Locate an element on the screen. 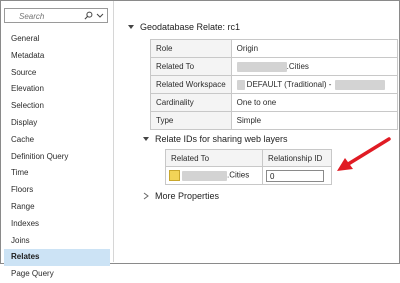 This screenshot has width=400, height=283. sidebar-item-metadata: Metadata is located at coordinates (57, 56).